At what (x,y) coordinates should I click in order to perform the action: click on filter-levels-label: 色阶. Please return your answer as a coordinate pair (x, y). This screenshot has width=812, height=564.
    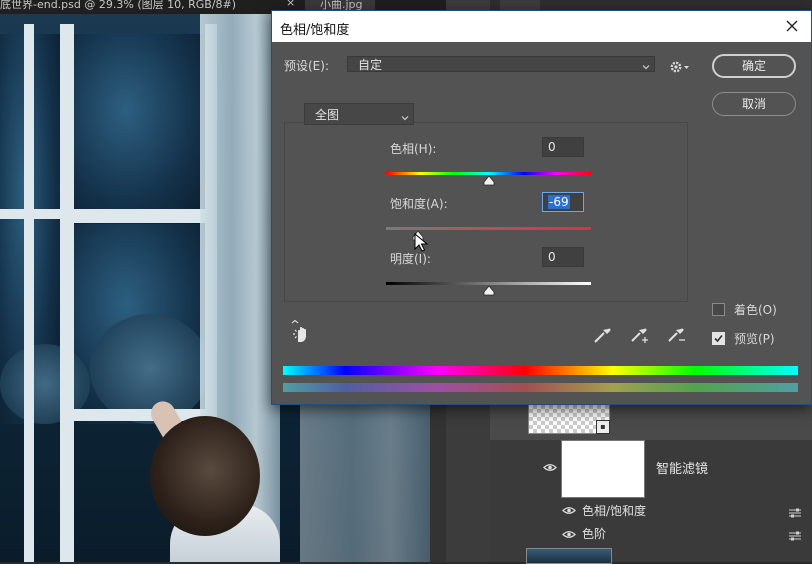
    Looking at the image, I should click on (594, 533).